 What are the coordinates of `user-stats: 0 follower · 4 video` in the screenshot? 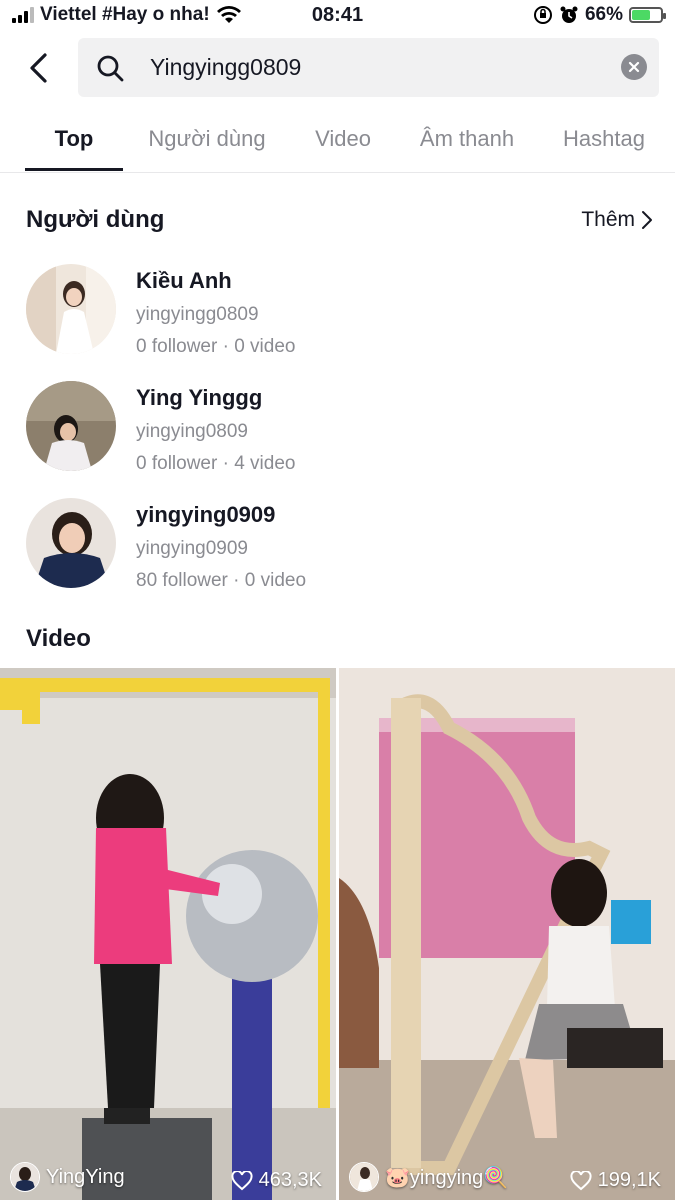 It's located at (216, 463).